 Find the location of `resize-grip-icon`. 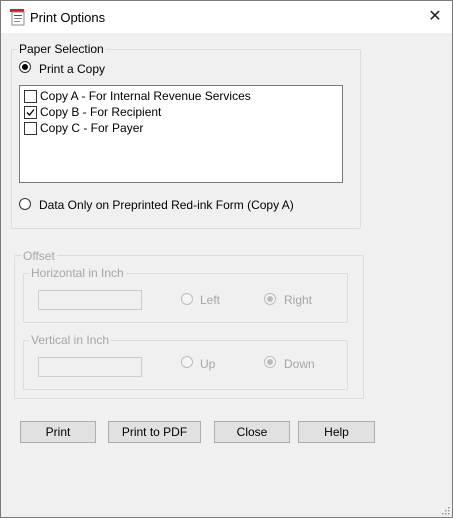

resize-grip-icon is located at coordinates (445, 510).